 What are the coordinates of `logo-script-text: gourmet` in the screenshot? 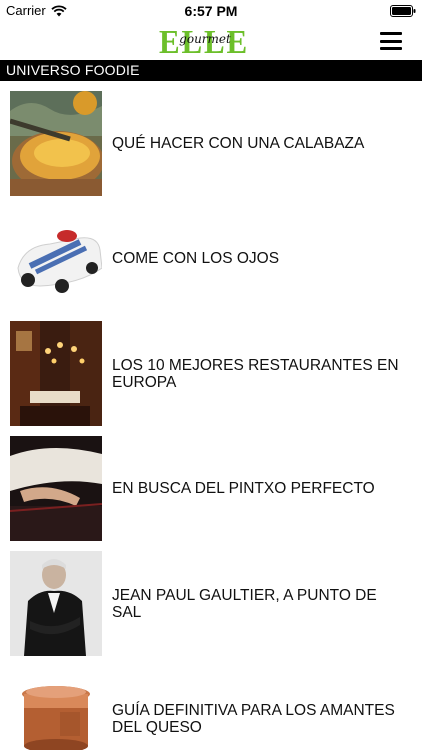 It's located at (205, 39).